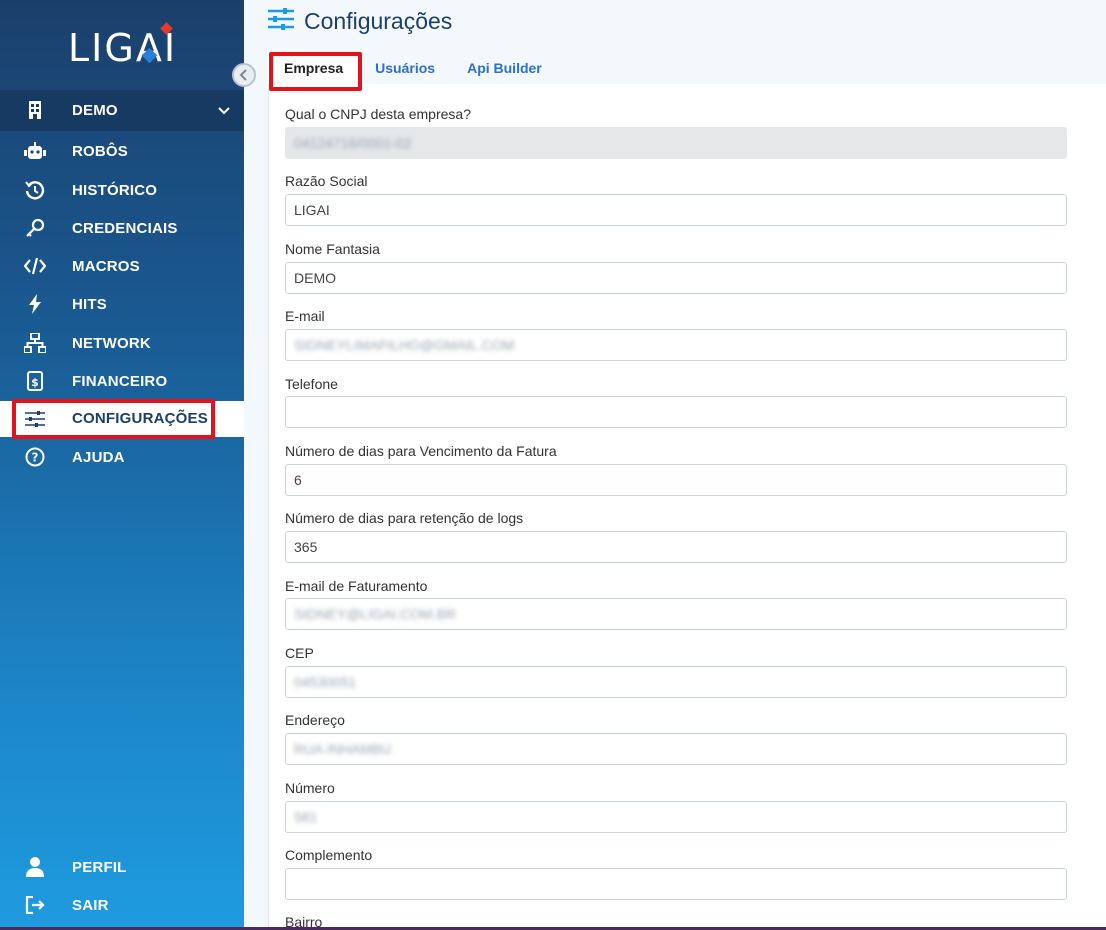  Describe the element at coordinates (35, 110) in the screenshot. I see `building-icon` at that location.